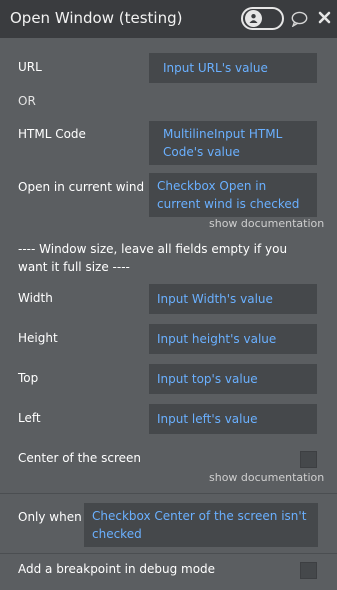  I want to click on close-icon, so click(324, 17).